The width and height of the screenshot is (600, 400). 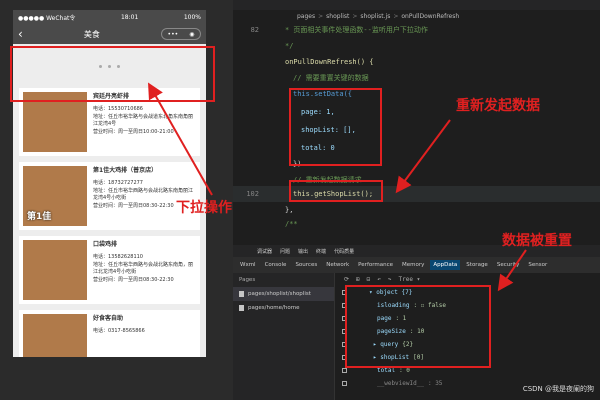 I want to click on code-text: onPullDownRefresh() {, so click(x=329, y=62).